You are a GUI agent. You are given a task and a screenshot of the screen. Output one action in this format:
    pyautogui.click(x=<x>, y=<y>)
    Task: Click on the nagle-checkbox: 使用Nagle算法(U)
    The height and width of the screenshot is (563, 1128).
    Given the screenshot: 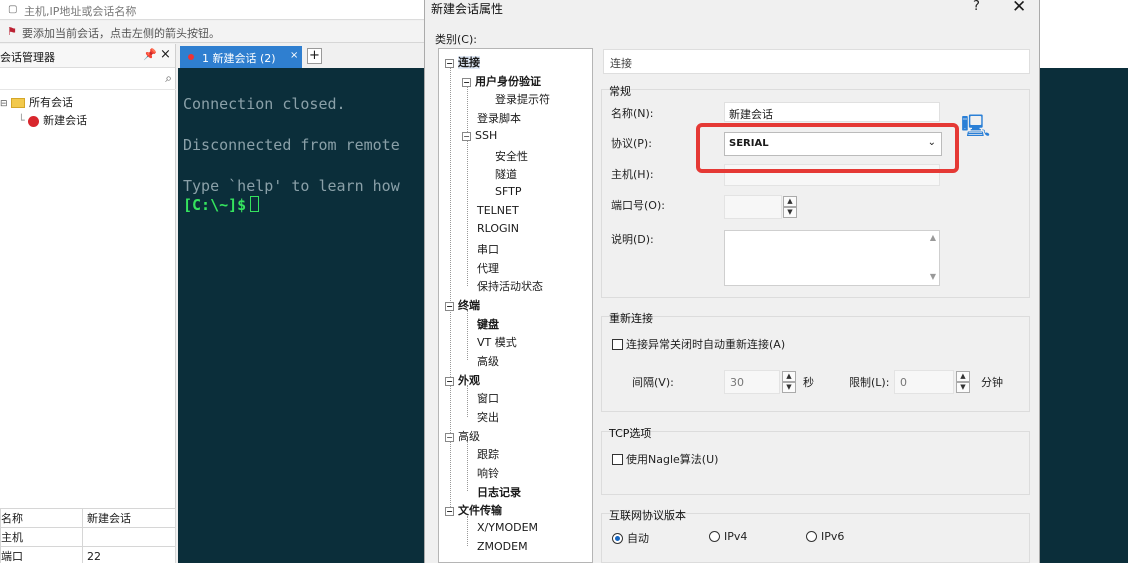 What is the action you would take?
    pyautogui.click(x=665, y=459)
    